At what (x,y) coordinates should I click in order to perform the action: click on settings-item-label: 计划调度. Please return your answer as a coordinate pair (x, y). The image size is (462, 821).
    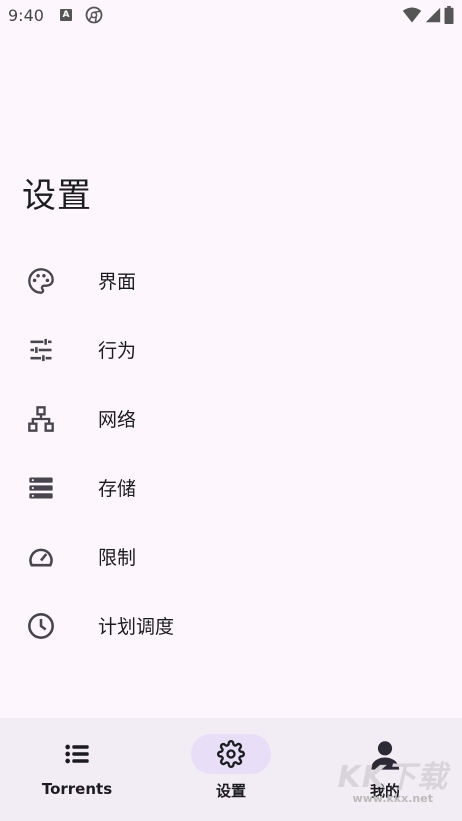
    Looking at the image, I should click on (136, 627).